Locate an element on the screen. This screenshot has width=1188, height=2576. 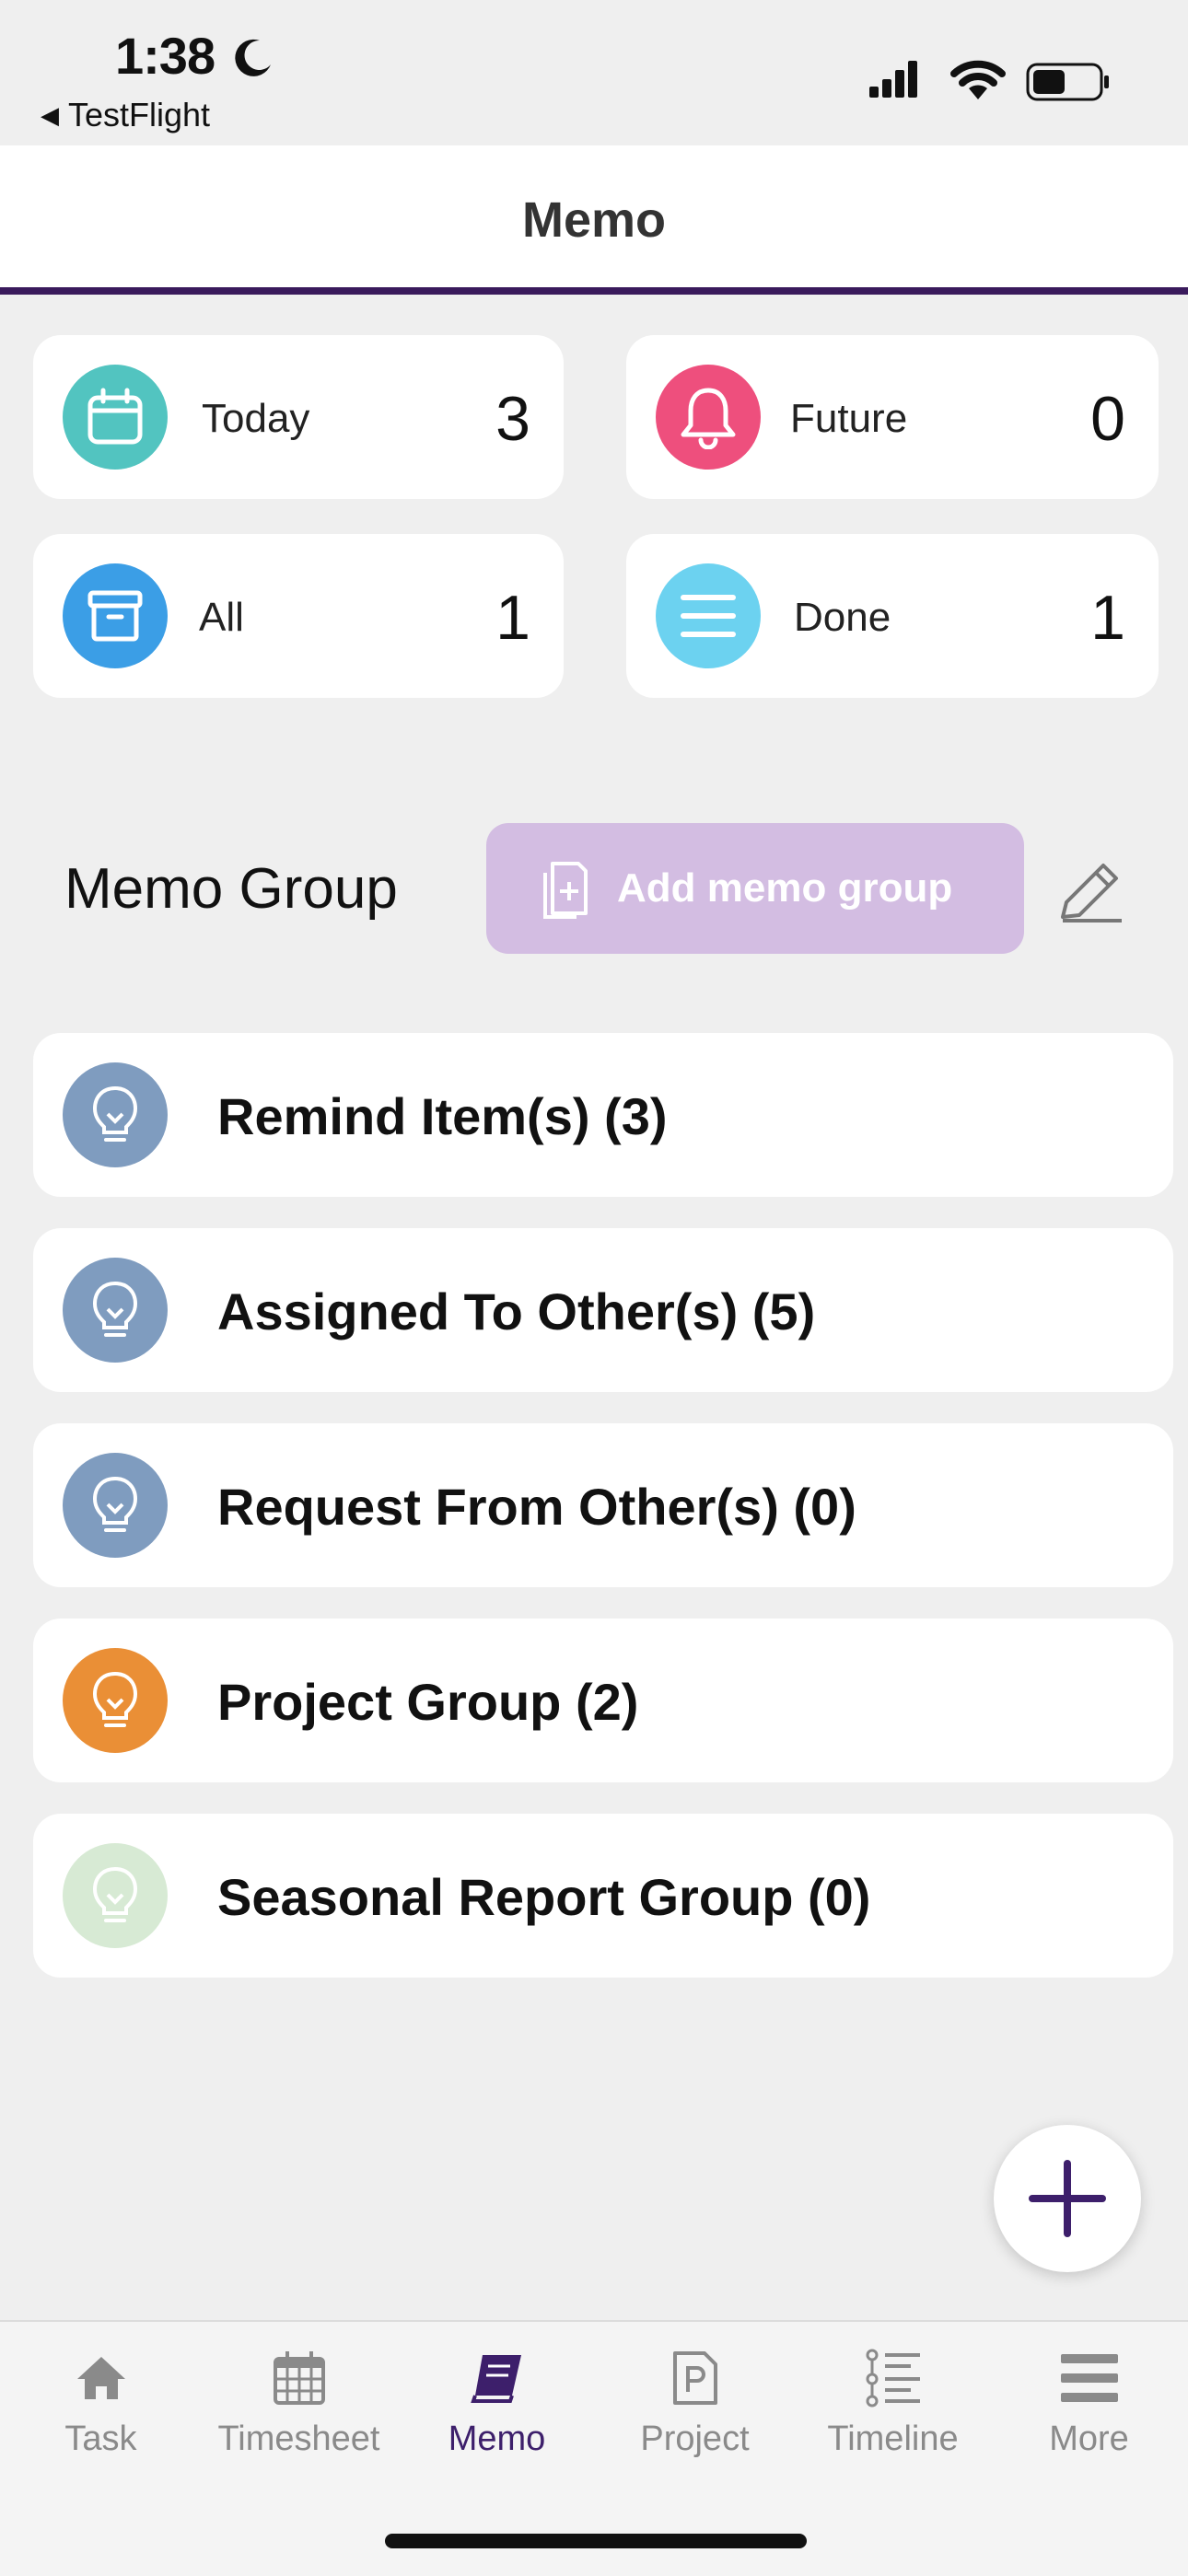
tab-timeline: Timeline is located at coordinates (893, 2400).